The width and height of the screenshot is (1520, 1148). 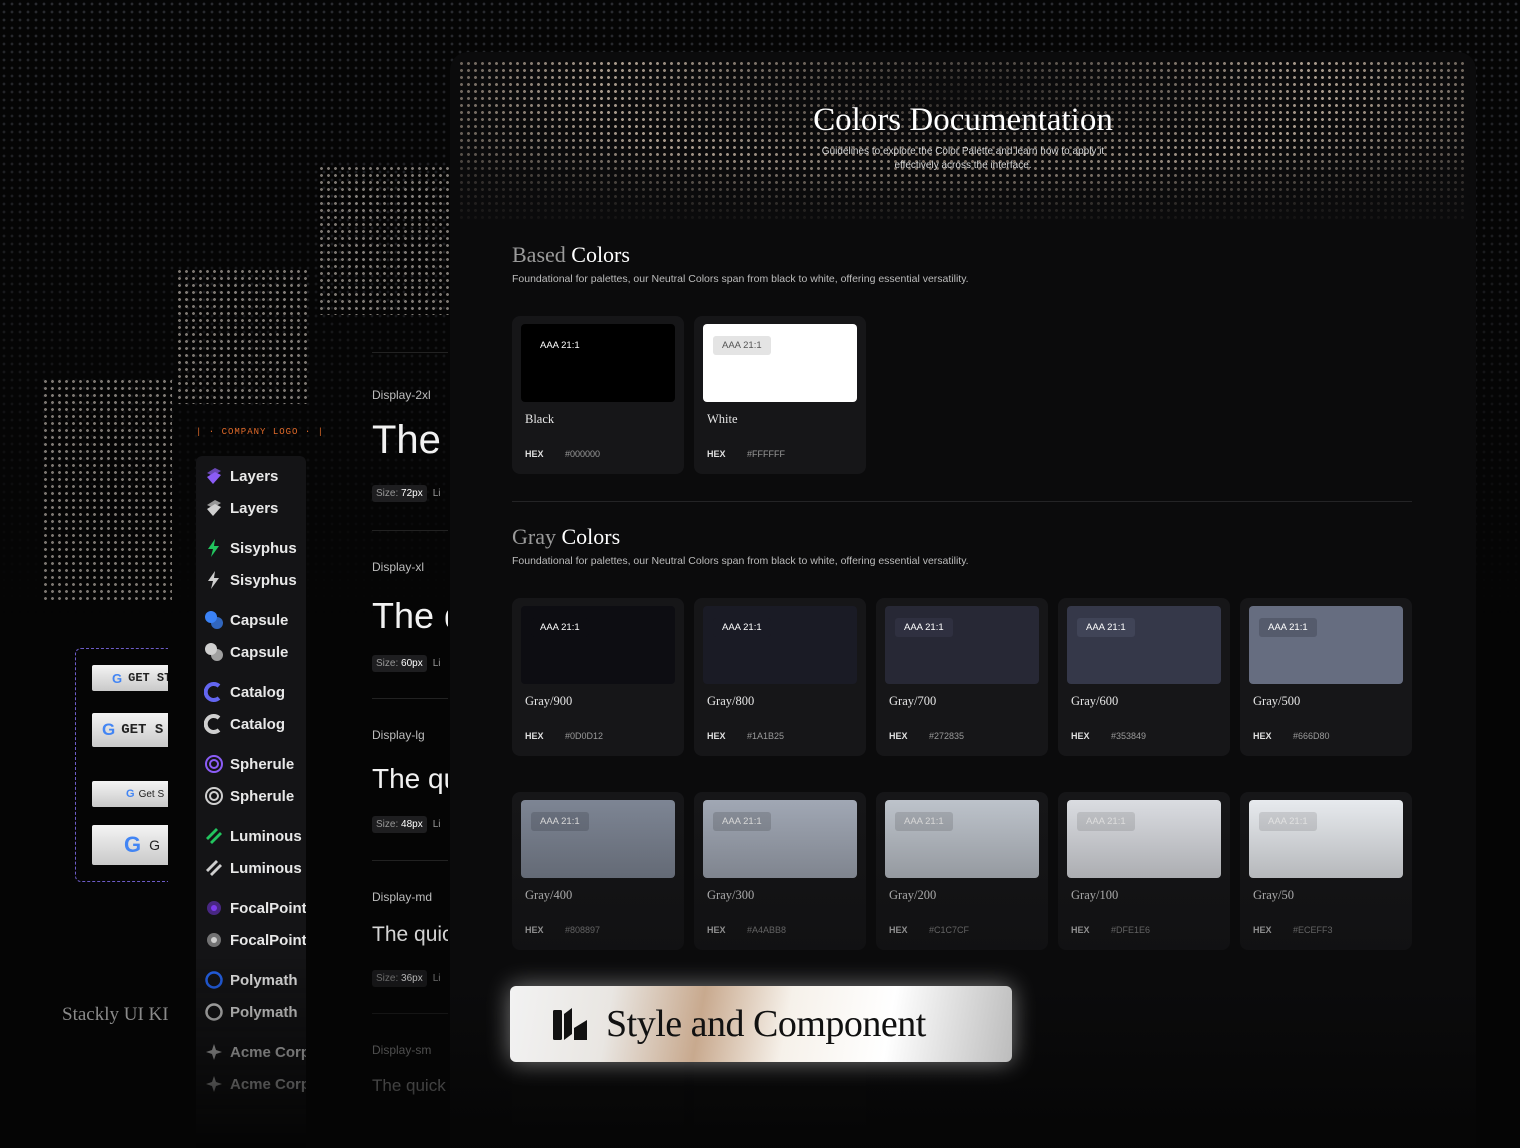 What do you see at coordinates (214, 724) in the screenshot?
I see `catalog-icon` at bounding box center [214, 724].